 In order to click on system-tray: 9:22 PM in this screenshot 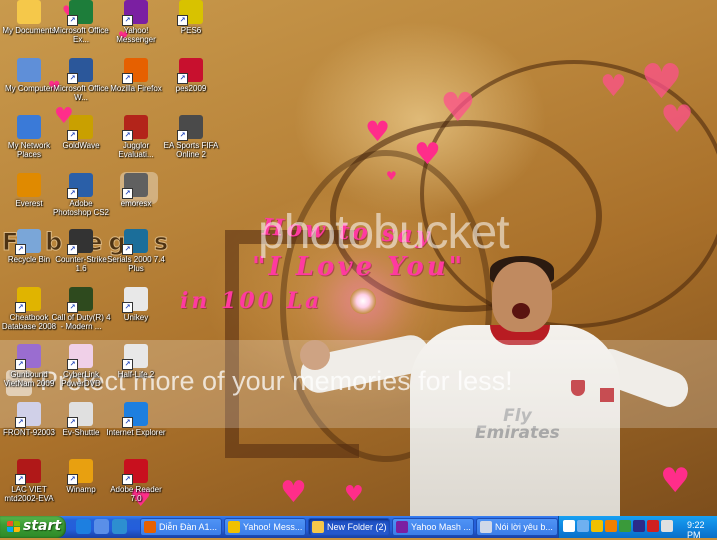, I will do `click(637, 528)`.